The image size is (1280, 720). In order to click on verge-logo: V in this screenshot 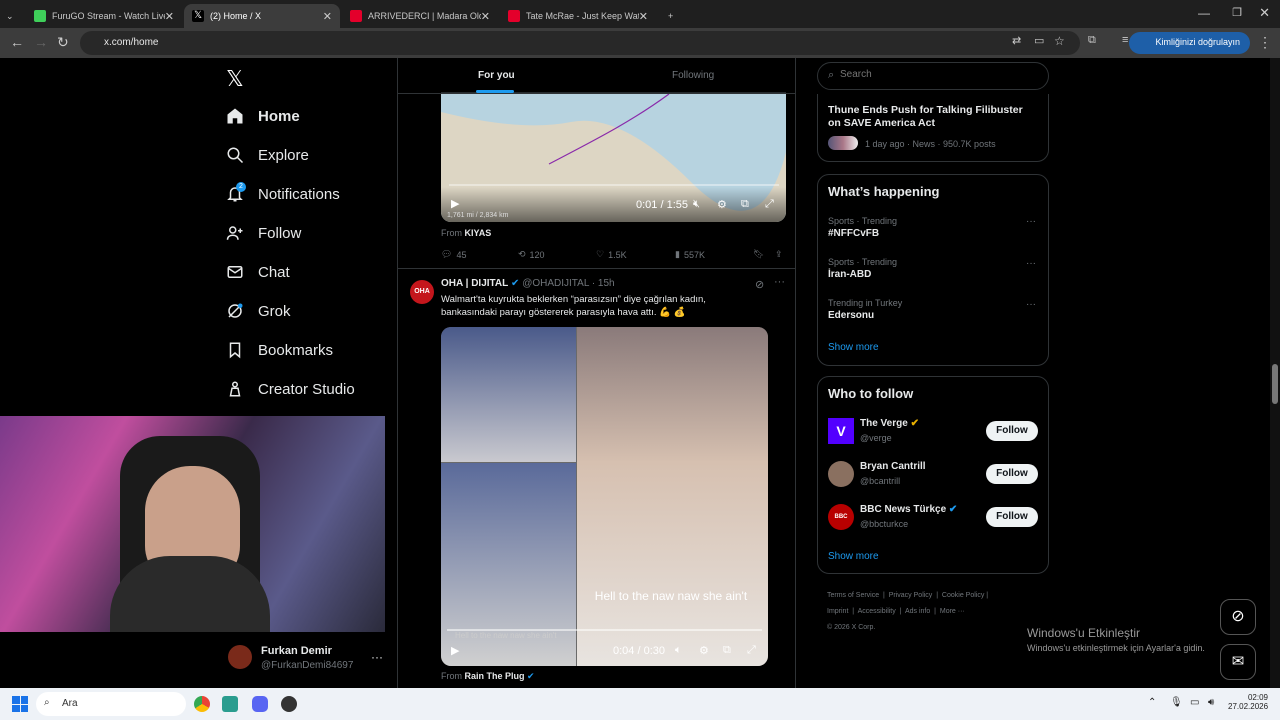, I will do `click(841, 431)`.